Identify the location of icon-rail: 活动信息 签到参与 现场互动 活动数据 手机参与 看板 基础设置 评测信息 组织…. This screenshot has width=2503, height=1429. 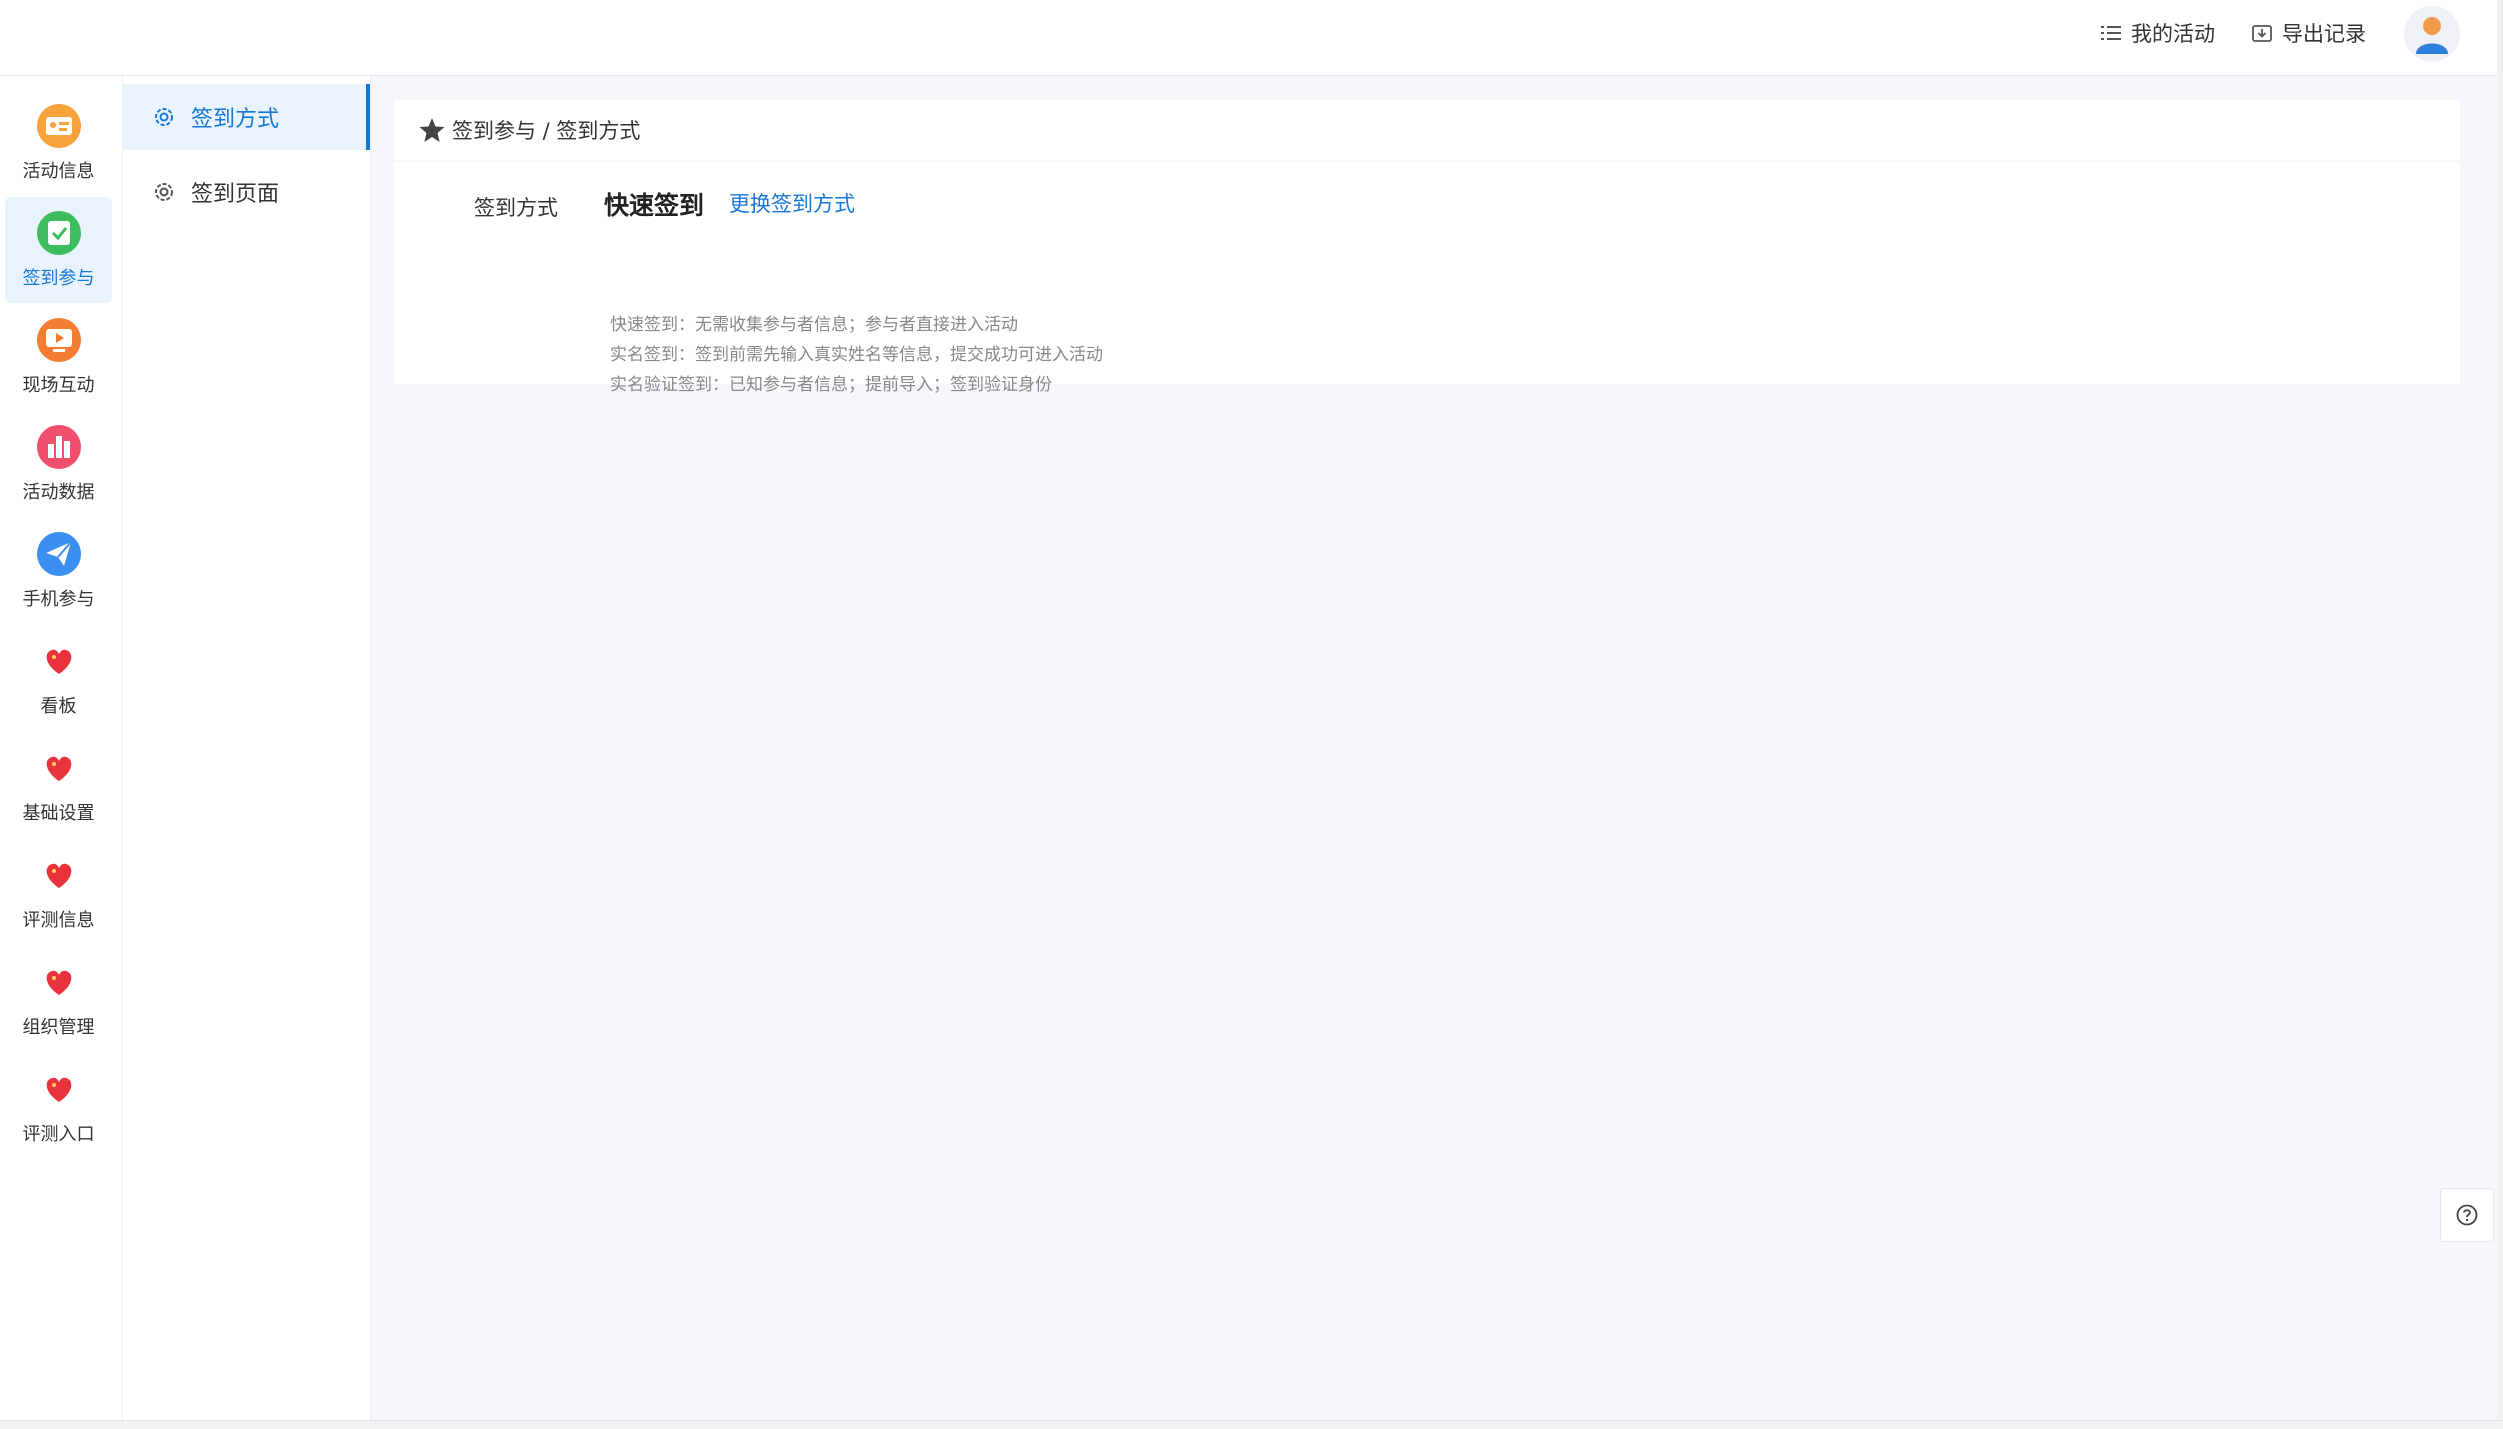
(61, 748).